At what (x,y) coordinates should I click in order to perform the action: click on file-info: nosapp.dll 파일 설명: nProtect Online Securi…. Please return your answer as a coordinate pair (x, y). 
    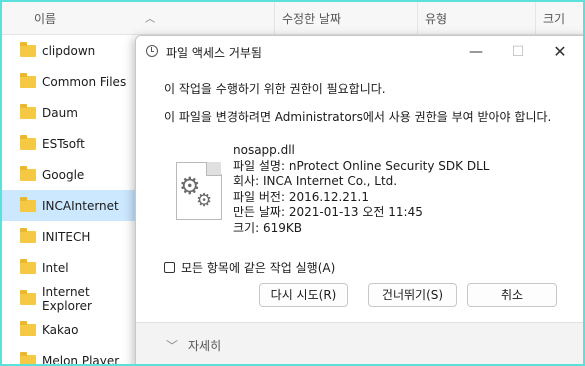
    Looking at the image, I should click on (361, 189).